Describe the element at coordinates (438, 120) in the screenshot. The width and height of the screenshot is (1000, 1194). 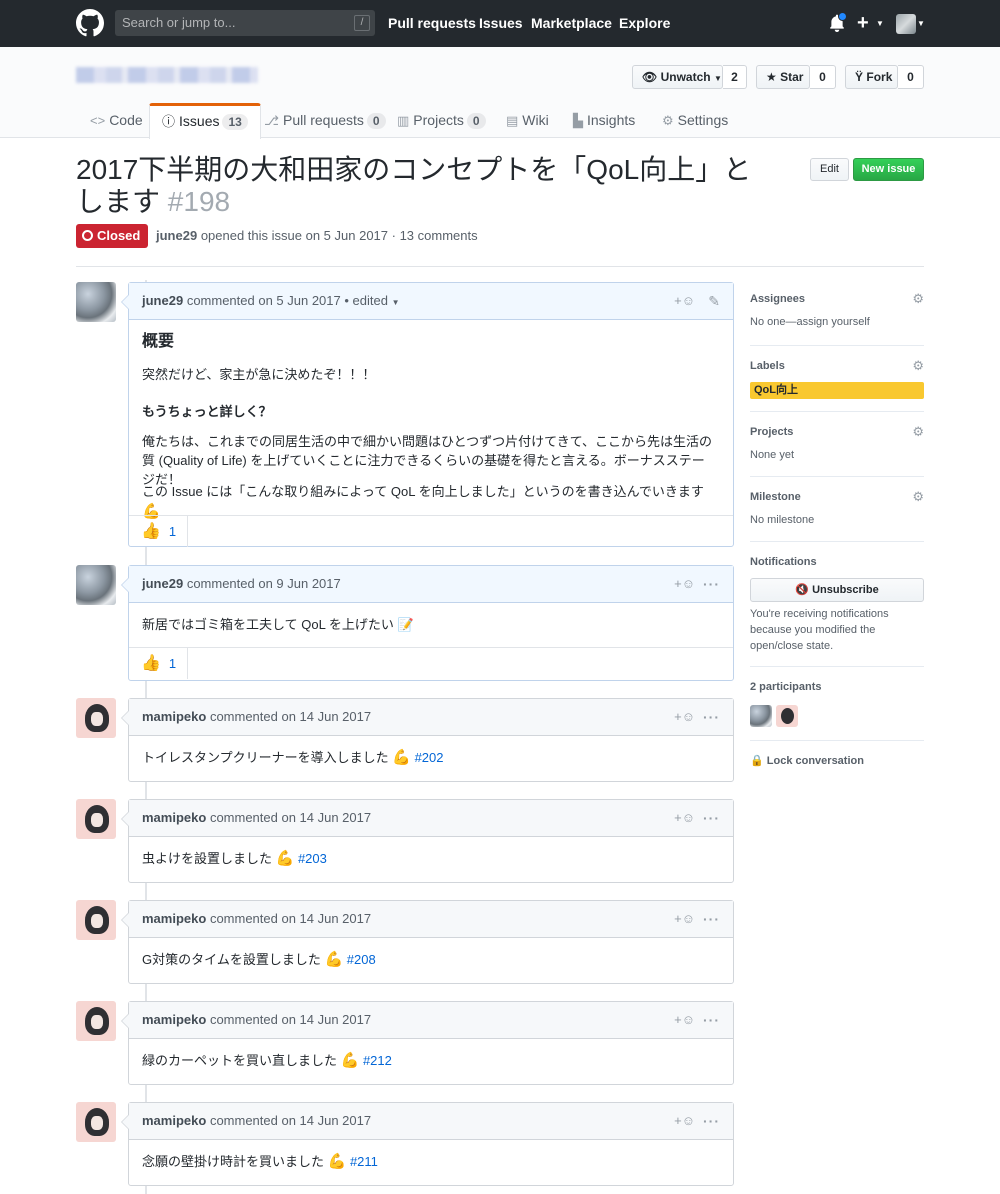
I see `tab-label: Projects` at that location.